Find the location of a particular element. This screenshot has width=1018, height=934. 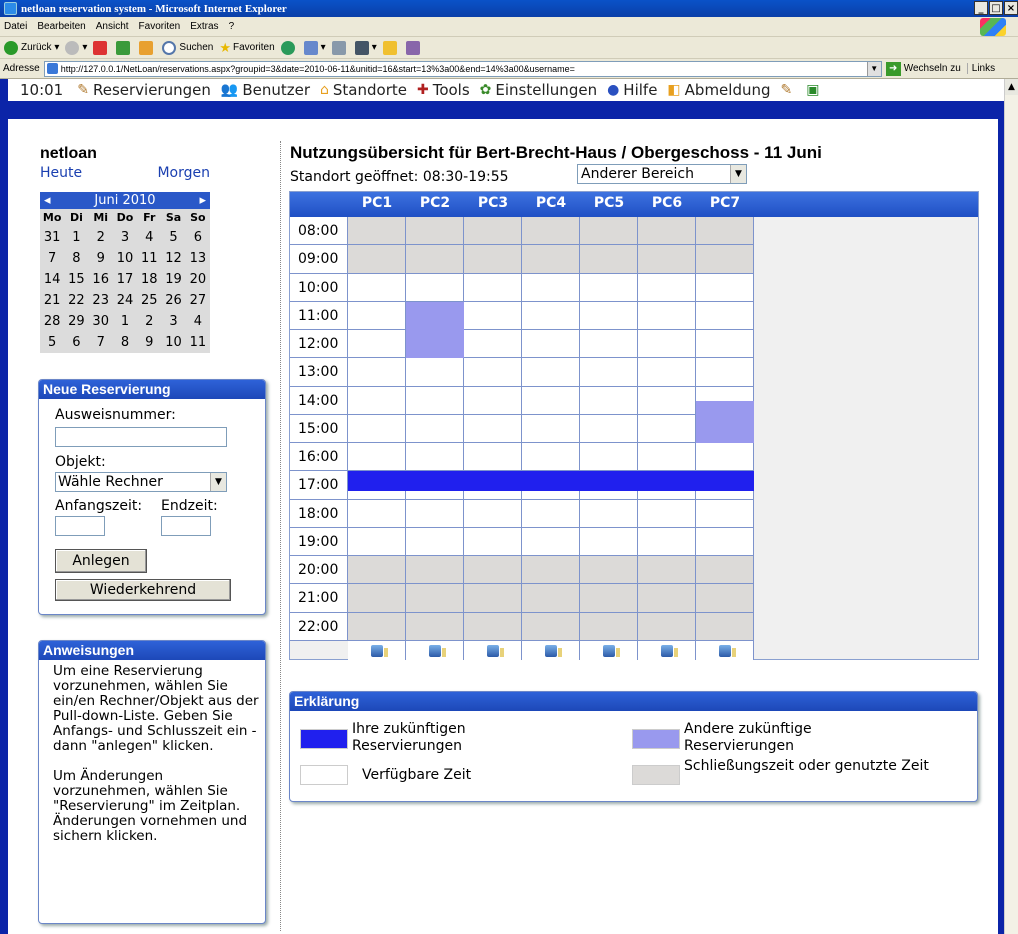

edit-button: ▾ is located at coordinates (365, 47).